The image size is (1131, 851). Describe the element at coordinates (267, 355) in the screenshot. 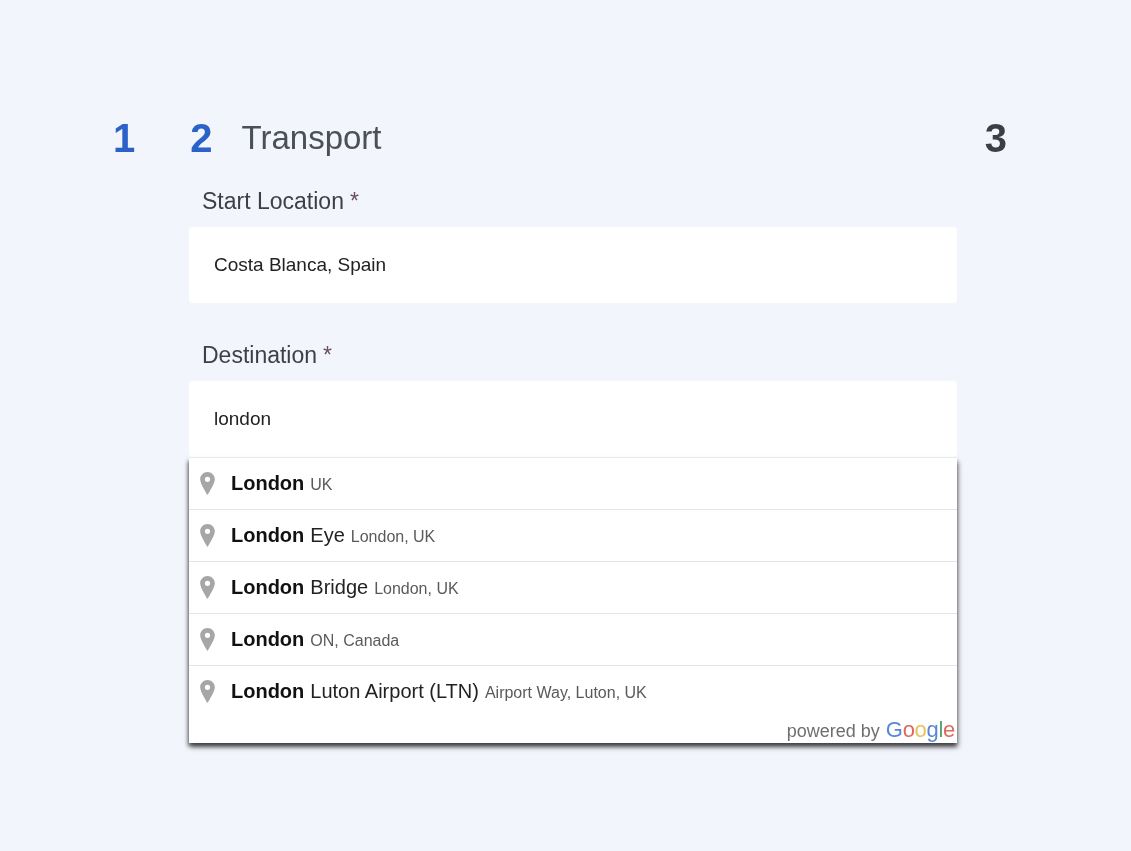

I see `field-label: Destination *` at that location.